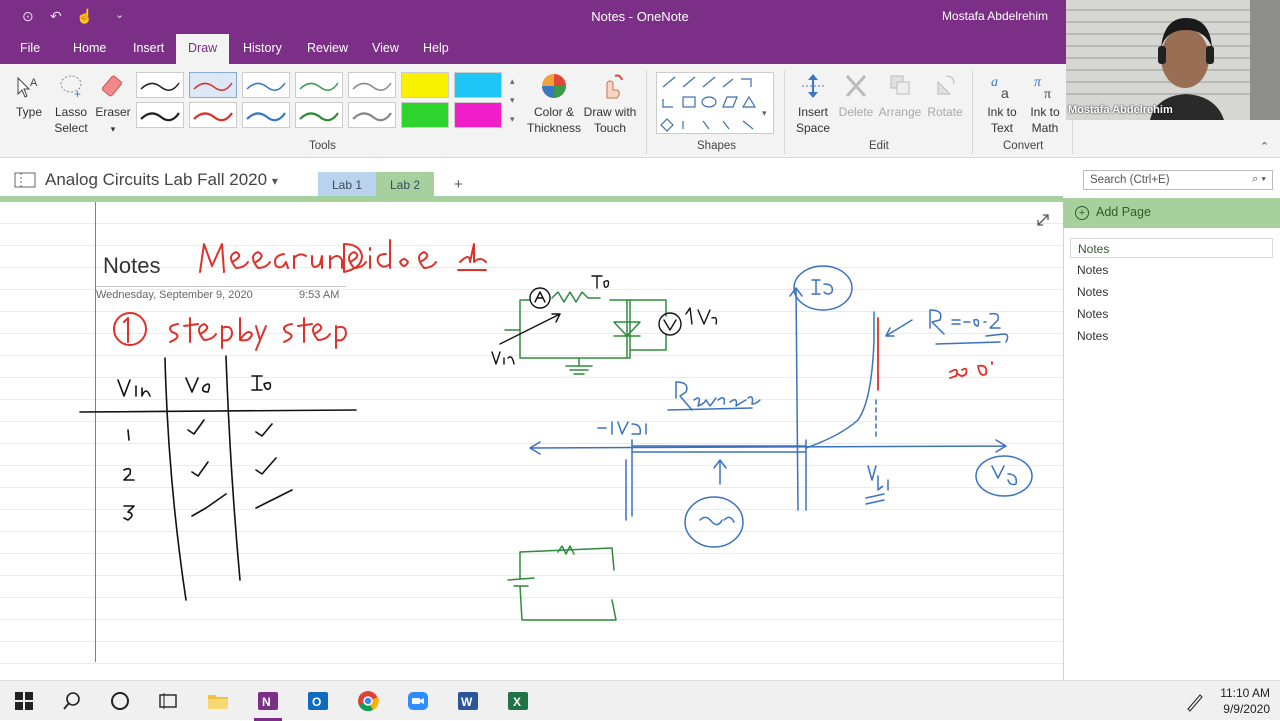 This screenshot has height=721, width=1280. I want to click on rotate-icon, so click(946, 85).